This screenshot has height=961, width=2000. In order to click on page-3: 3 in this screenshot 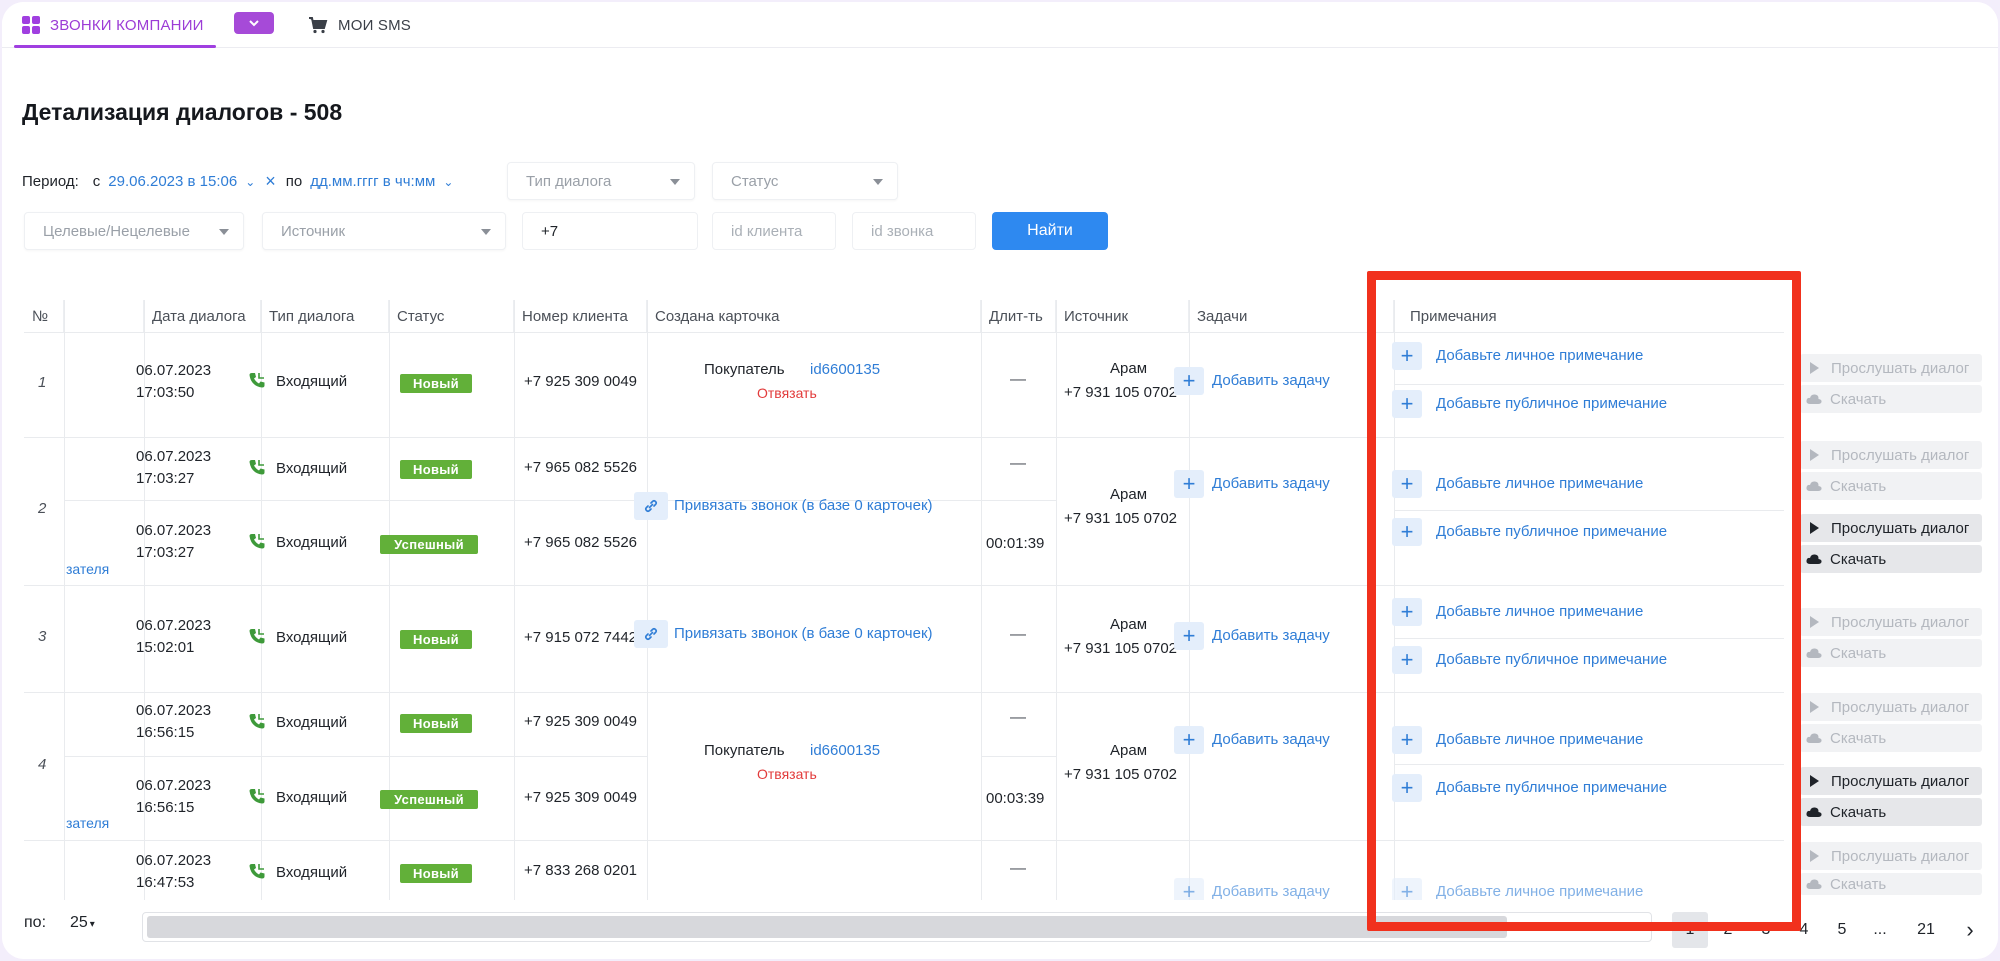, I will do `click(1766, 930)`.